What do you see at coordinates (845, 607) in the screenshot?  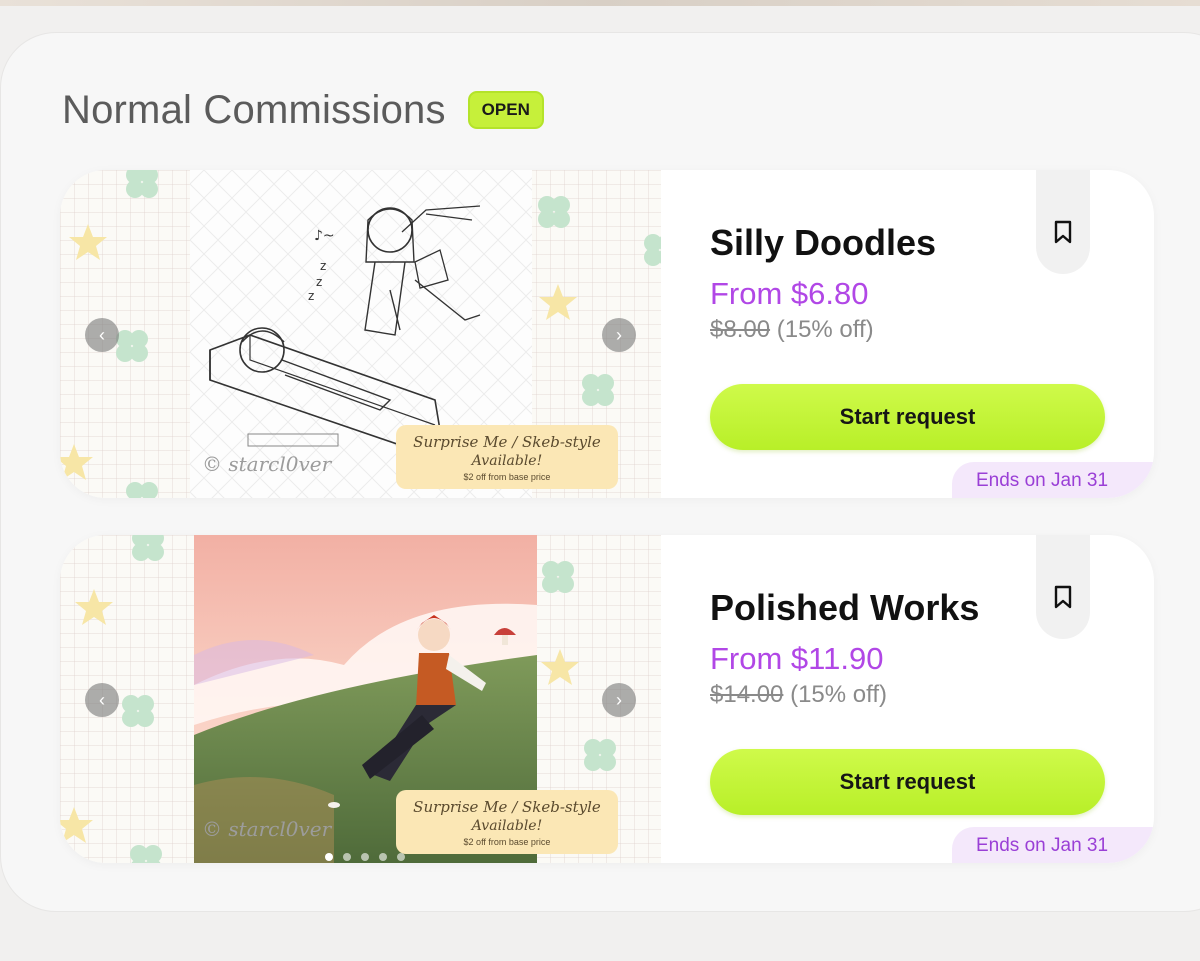 I see `card-title: Polished Works` at bounding box center [845, 607].